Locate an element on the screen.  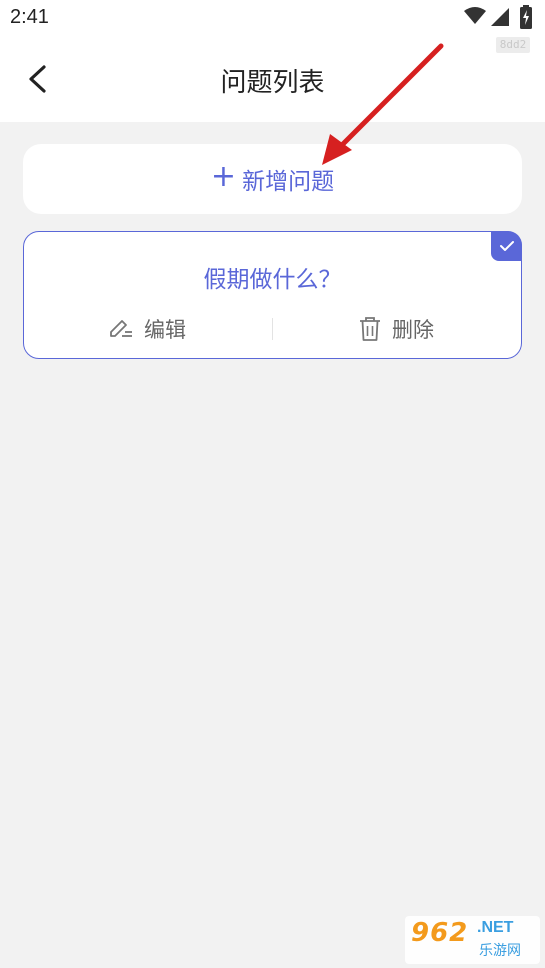
battery-charging-icon is located at coordinates (526, 17).